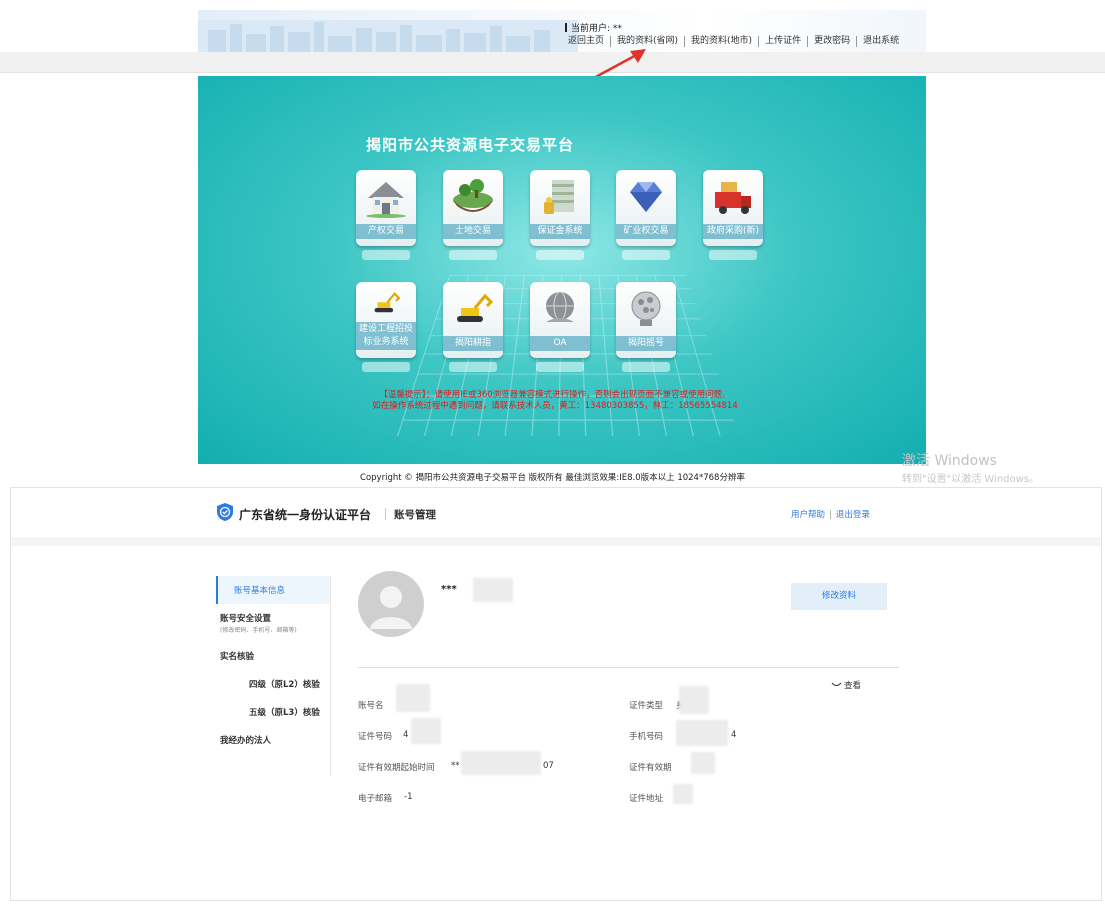 Image resolution: width=1105 pixels, height=910 pixels. I want to click on nav-logout-link: 退出系统, so click(881, 41).